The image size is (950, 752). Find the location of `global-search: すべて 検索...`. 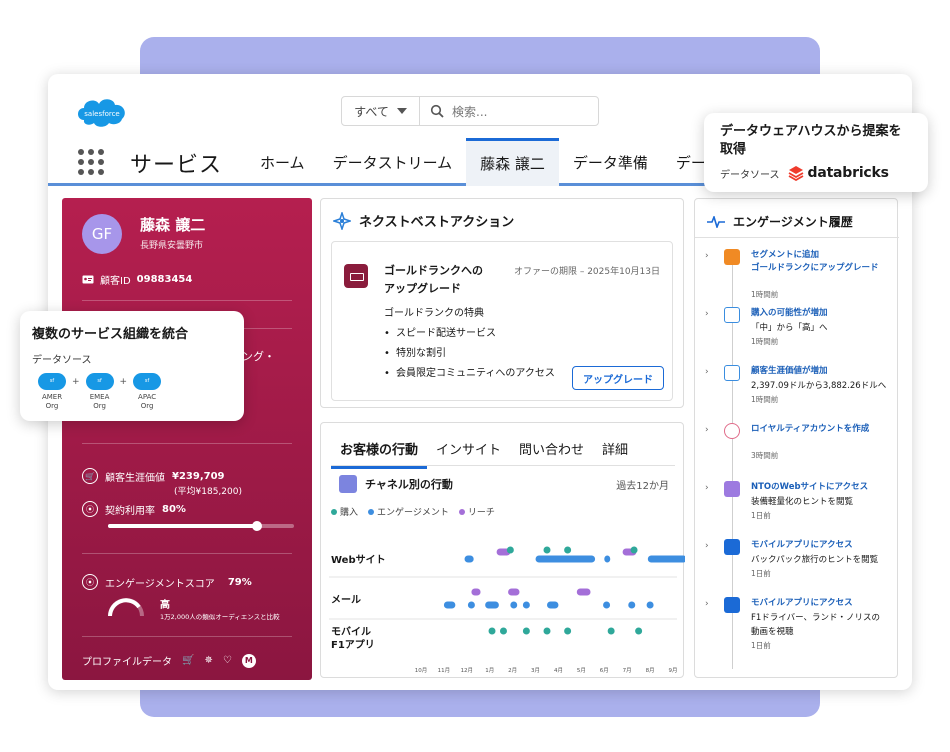

global-search: すべて 検索... is located at coordinates (470, 111).